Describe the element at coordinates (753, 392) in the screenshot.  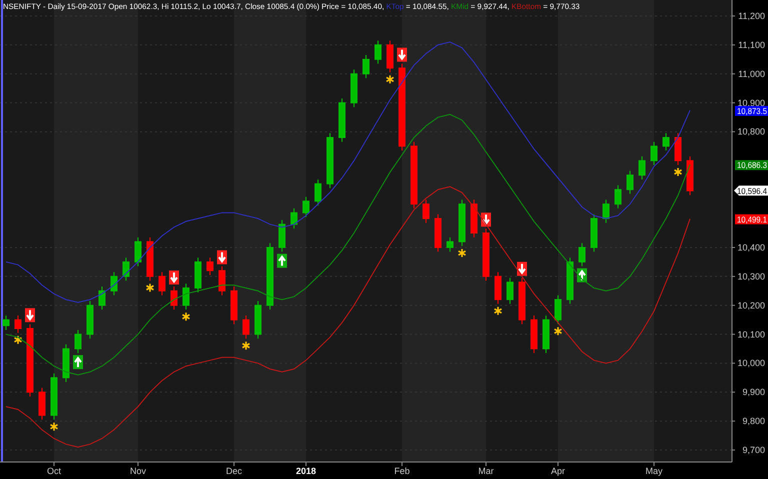
I see `y-tick-label: 9,900` at that location.